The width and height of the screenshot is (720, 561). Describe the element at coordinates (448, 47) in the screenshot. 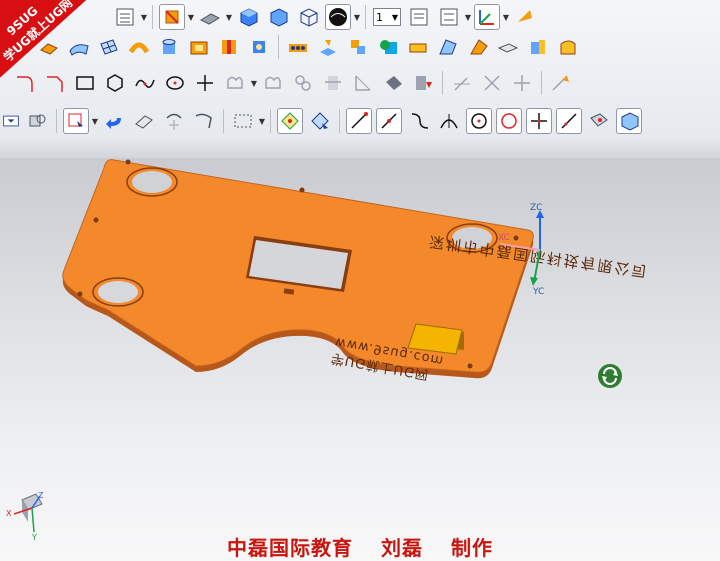

I see `draft-icon` at that location.